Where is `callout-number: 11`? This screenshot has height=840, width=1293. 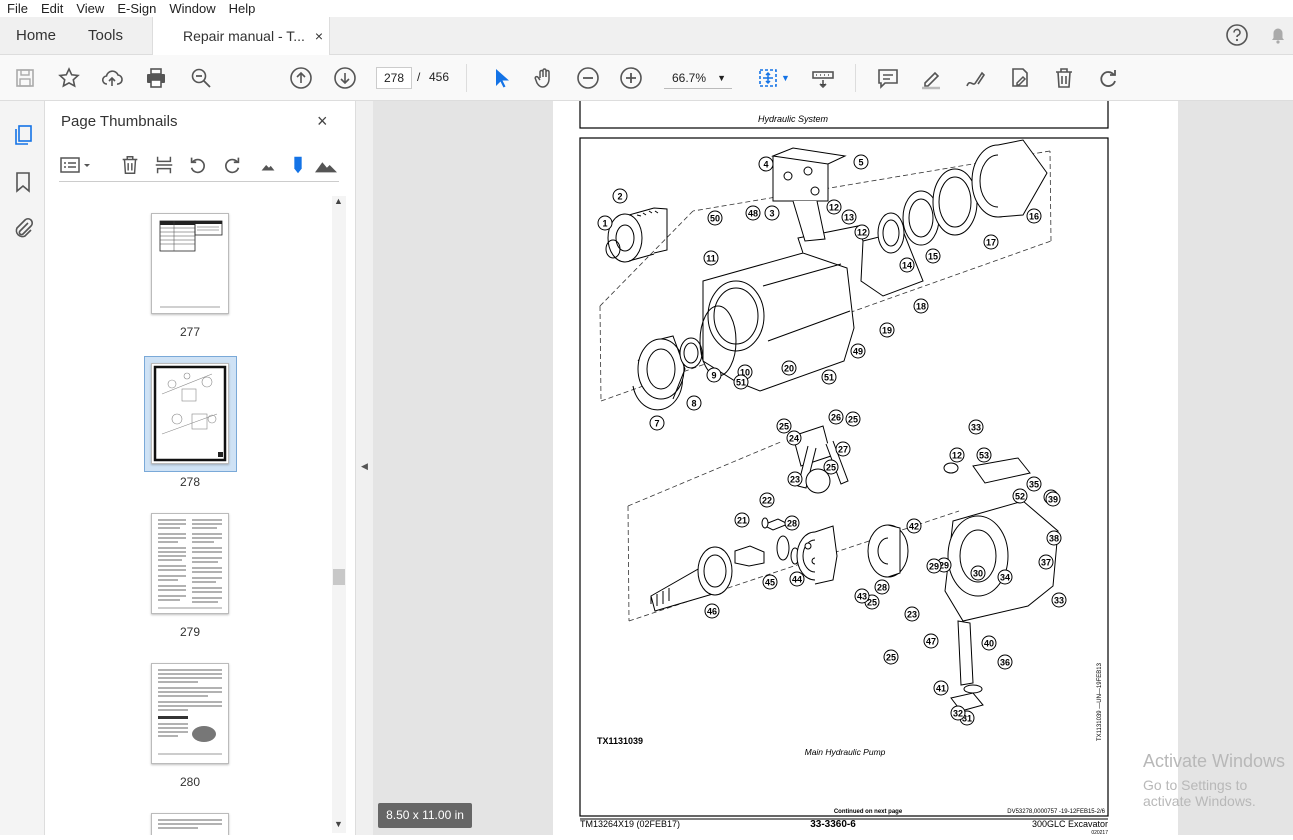
callout-number: 11 is located at coordinates (711, 259).